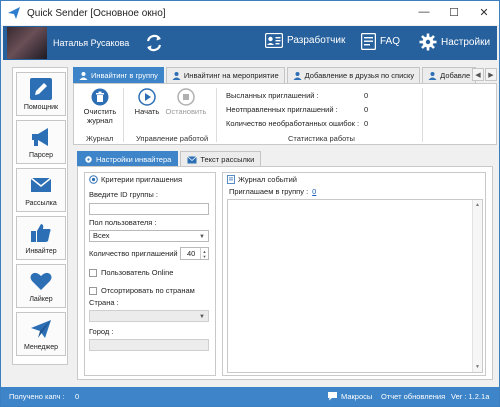 The image size is (500, 407). I want to click on sidebar-item-label: Инвайтер, so click(41, 251).